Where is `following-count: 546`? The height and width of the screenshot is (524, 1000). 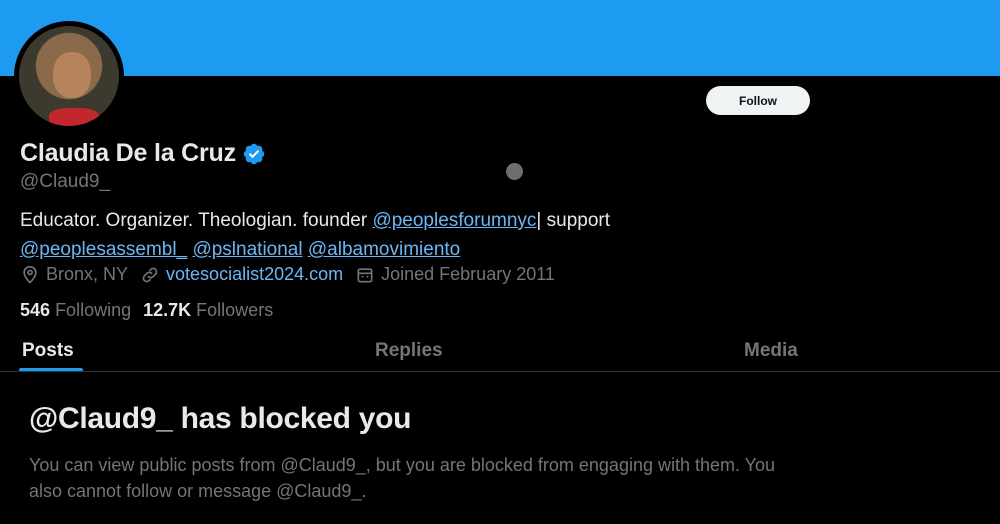
following-count: 546 is located at coordinates (35, 310).